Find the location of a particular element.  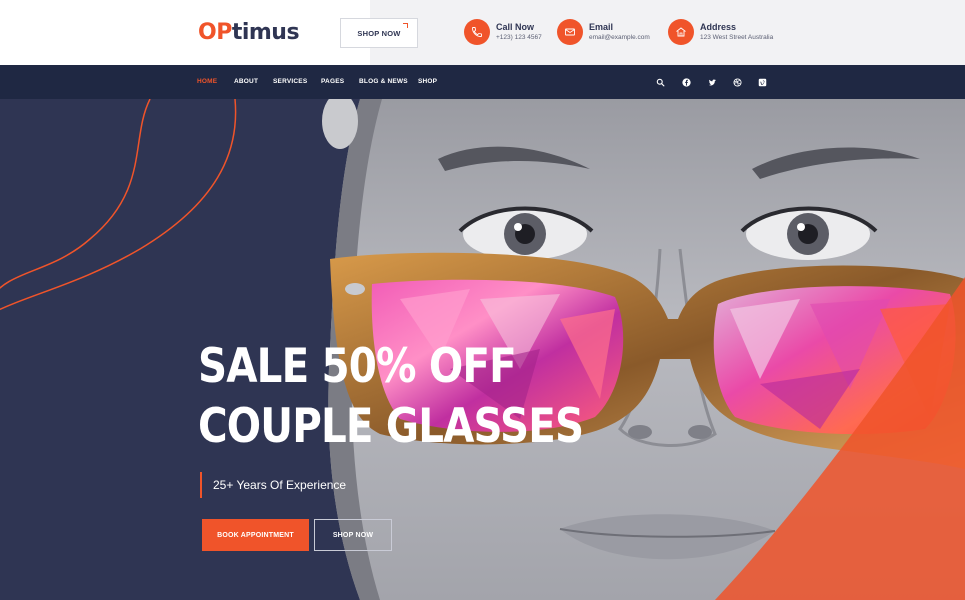

nav-item-blog-news: BLOG & NEWS is located at coordinates (383, 82).